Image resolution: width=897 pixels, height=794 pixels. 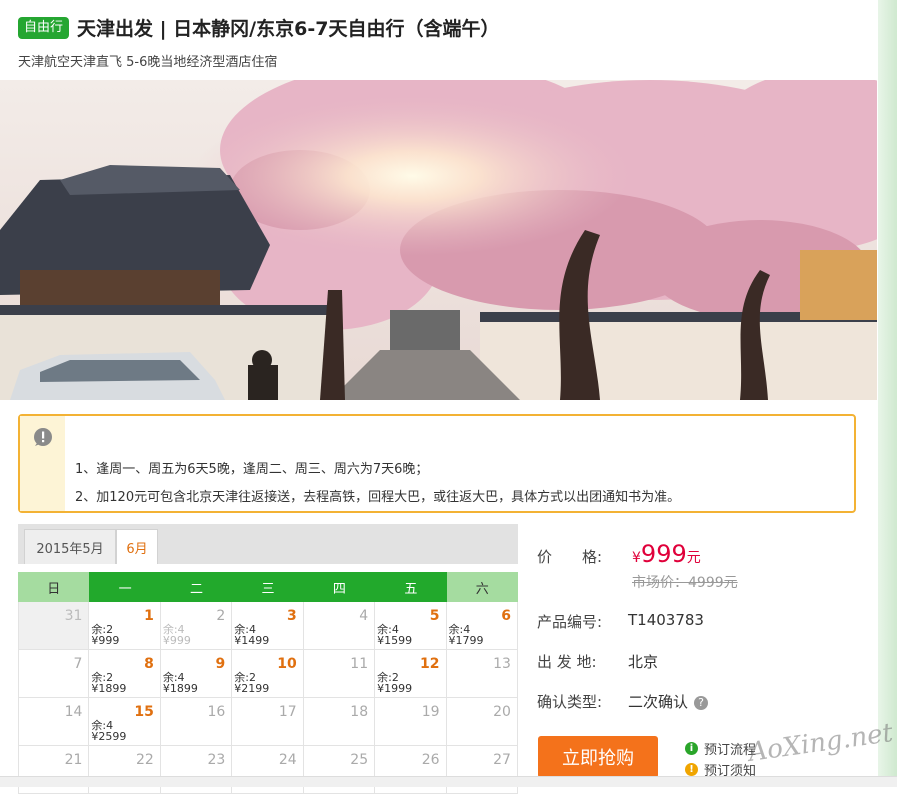 I want to click on day-price: ¥1799, so click(x=466, y=640).